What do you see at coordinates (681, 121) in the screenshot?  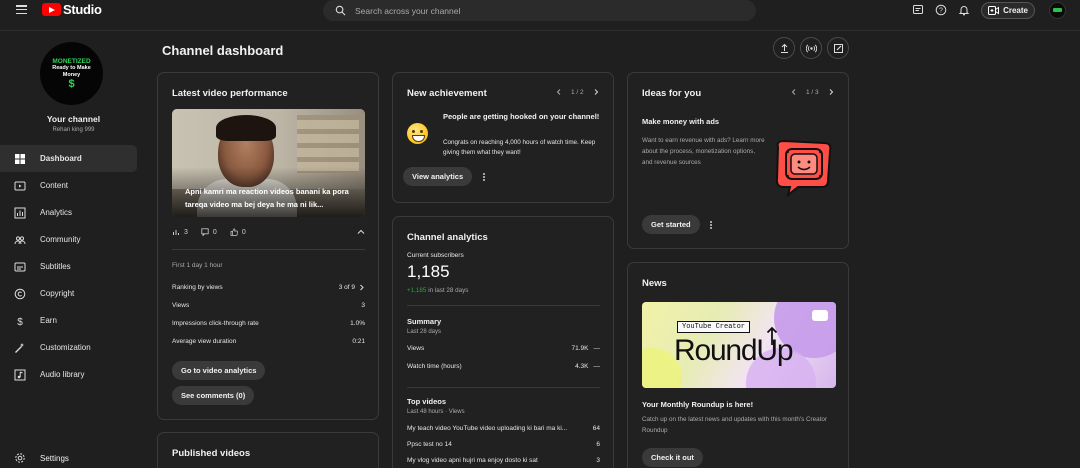 I see `idea-heading: Make money with ads` at bounding box center [681, 121].